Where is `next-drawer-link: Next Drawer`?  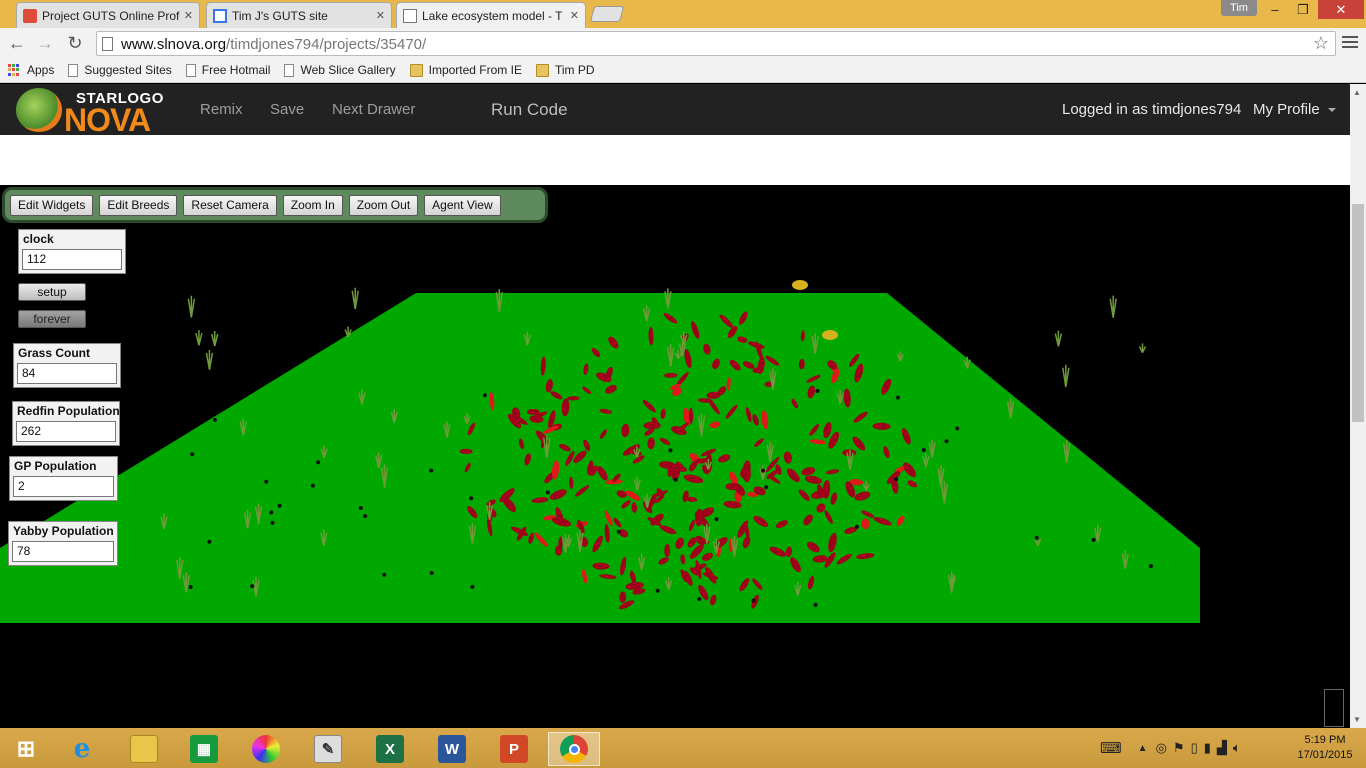 next-drawer-link: Next Drawer is located at coordinates (373, 109).